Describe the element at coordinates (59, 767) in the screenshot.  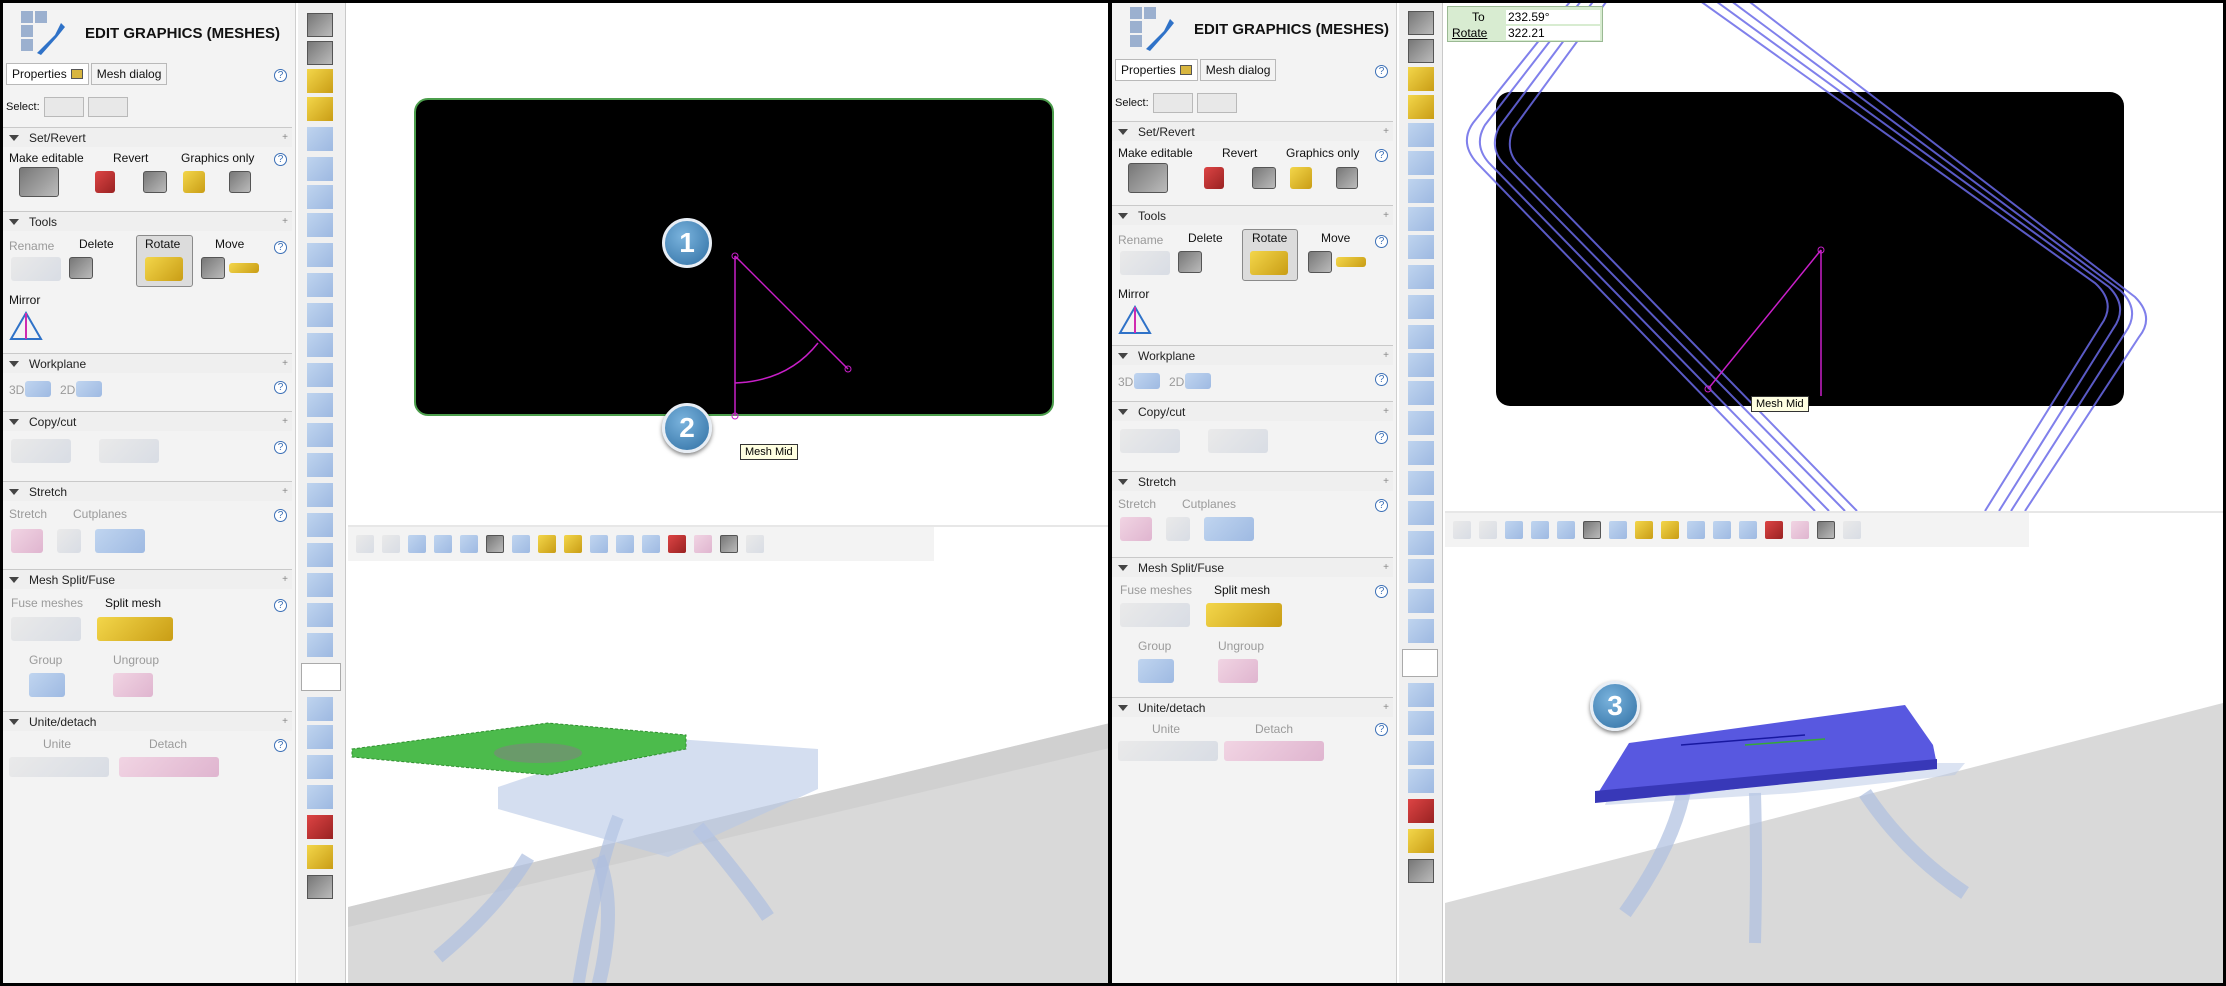
I see `unite-button` at that location.